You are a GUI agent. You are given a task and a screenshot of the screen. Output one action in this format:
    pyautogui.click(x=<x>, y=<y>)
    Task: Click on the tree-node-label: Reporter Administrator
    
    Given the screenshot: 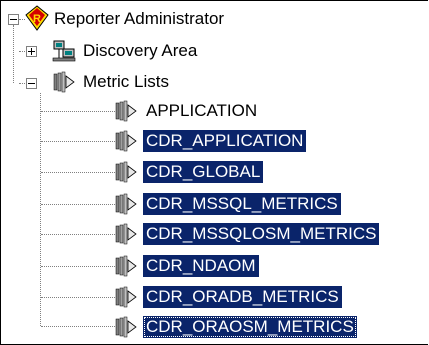 What is the action you would take?
    pyautogui.click(x=139, y=18)
    